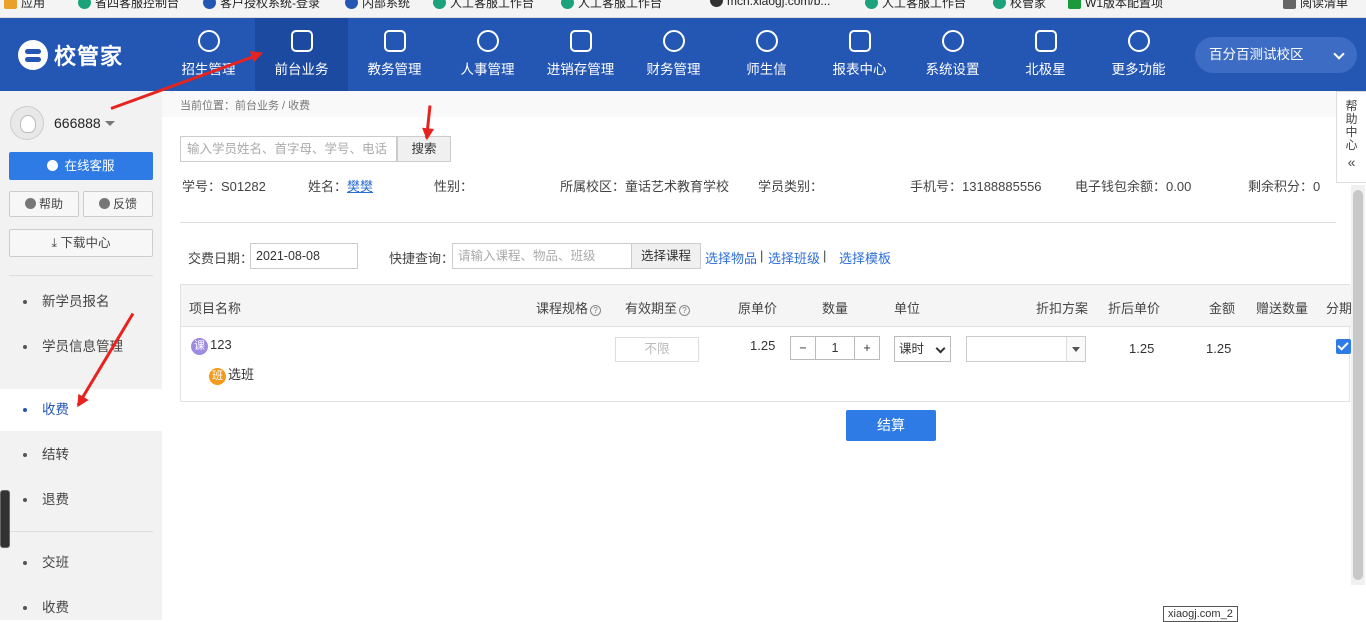 This screenshot has height=622, width=1366. Describe the element at coordinates (301, 54) in the screenshot. I see `nav-front-desk: 前台业务` at that location.